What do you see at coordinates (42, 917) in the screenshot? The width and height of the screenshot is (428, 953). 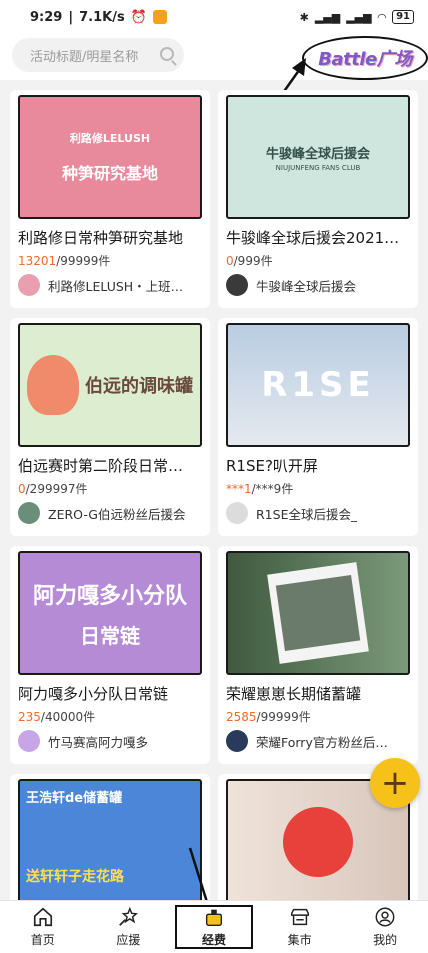 I see `home-icon` at bounding box center [42, 917].